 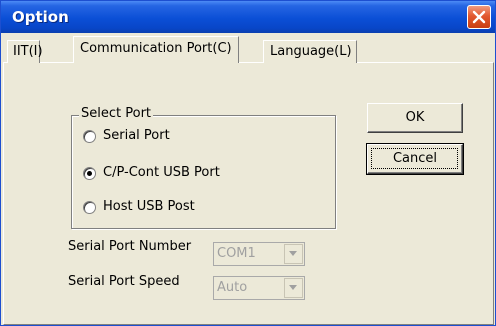 What do you see at coordinates (310, 51) in the screenshot?
I see `tab-language: Language(L)` at bounding box center [310, 51].